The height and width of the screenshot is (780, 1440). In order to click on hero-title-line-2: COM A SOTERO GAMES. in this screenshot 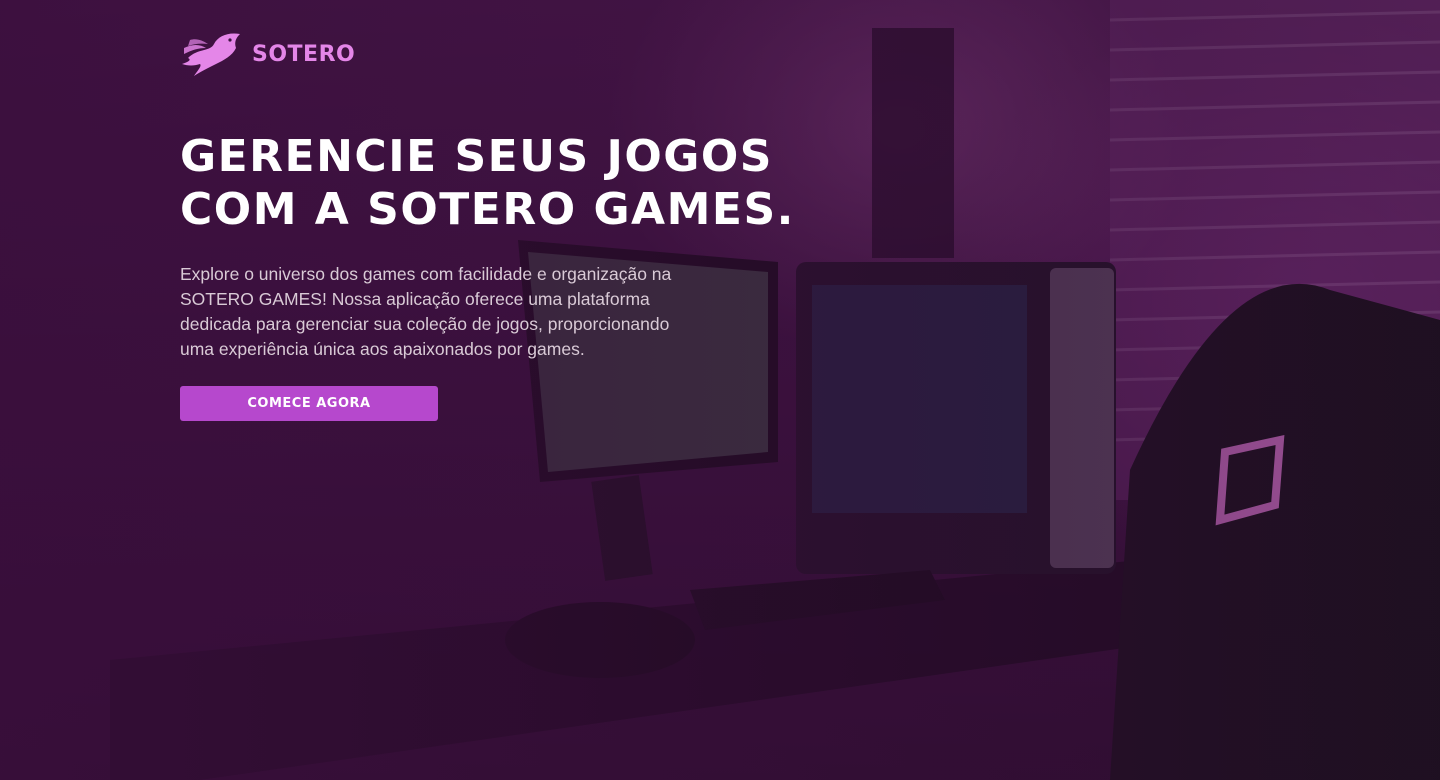, I will do `click(487, 209)`.